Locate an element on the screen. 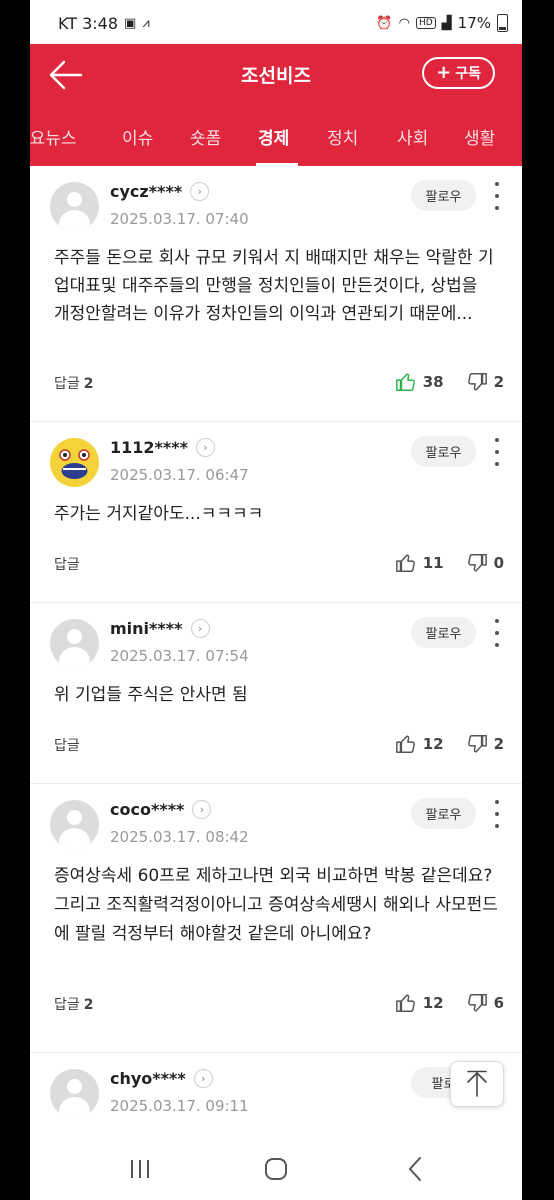 The image size is (554, 1200). status-right: ⏰ ◠ HD ▟ 17% is located at coordinates (442, 23).